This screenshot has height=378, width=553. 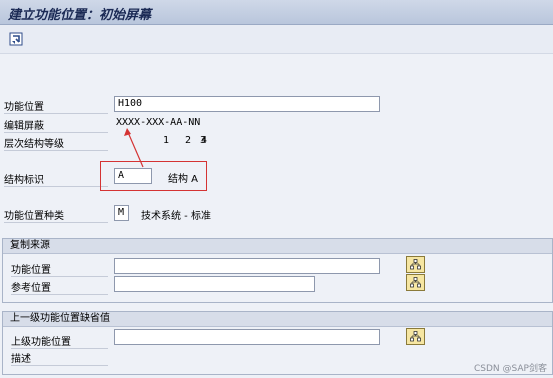 I want to click on superior-hierarchy-button, so click(x=415, y=336).